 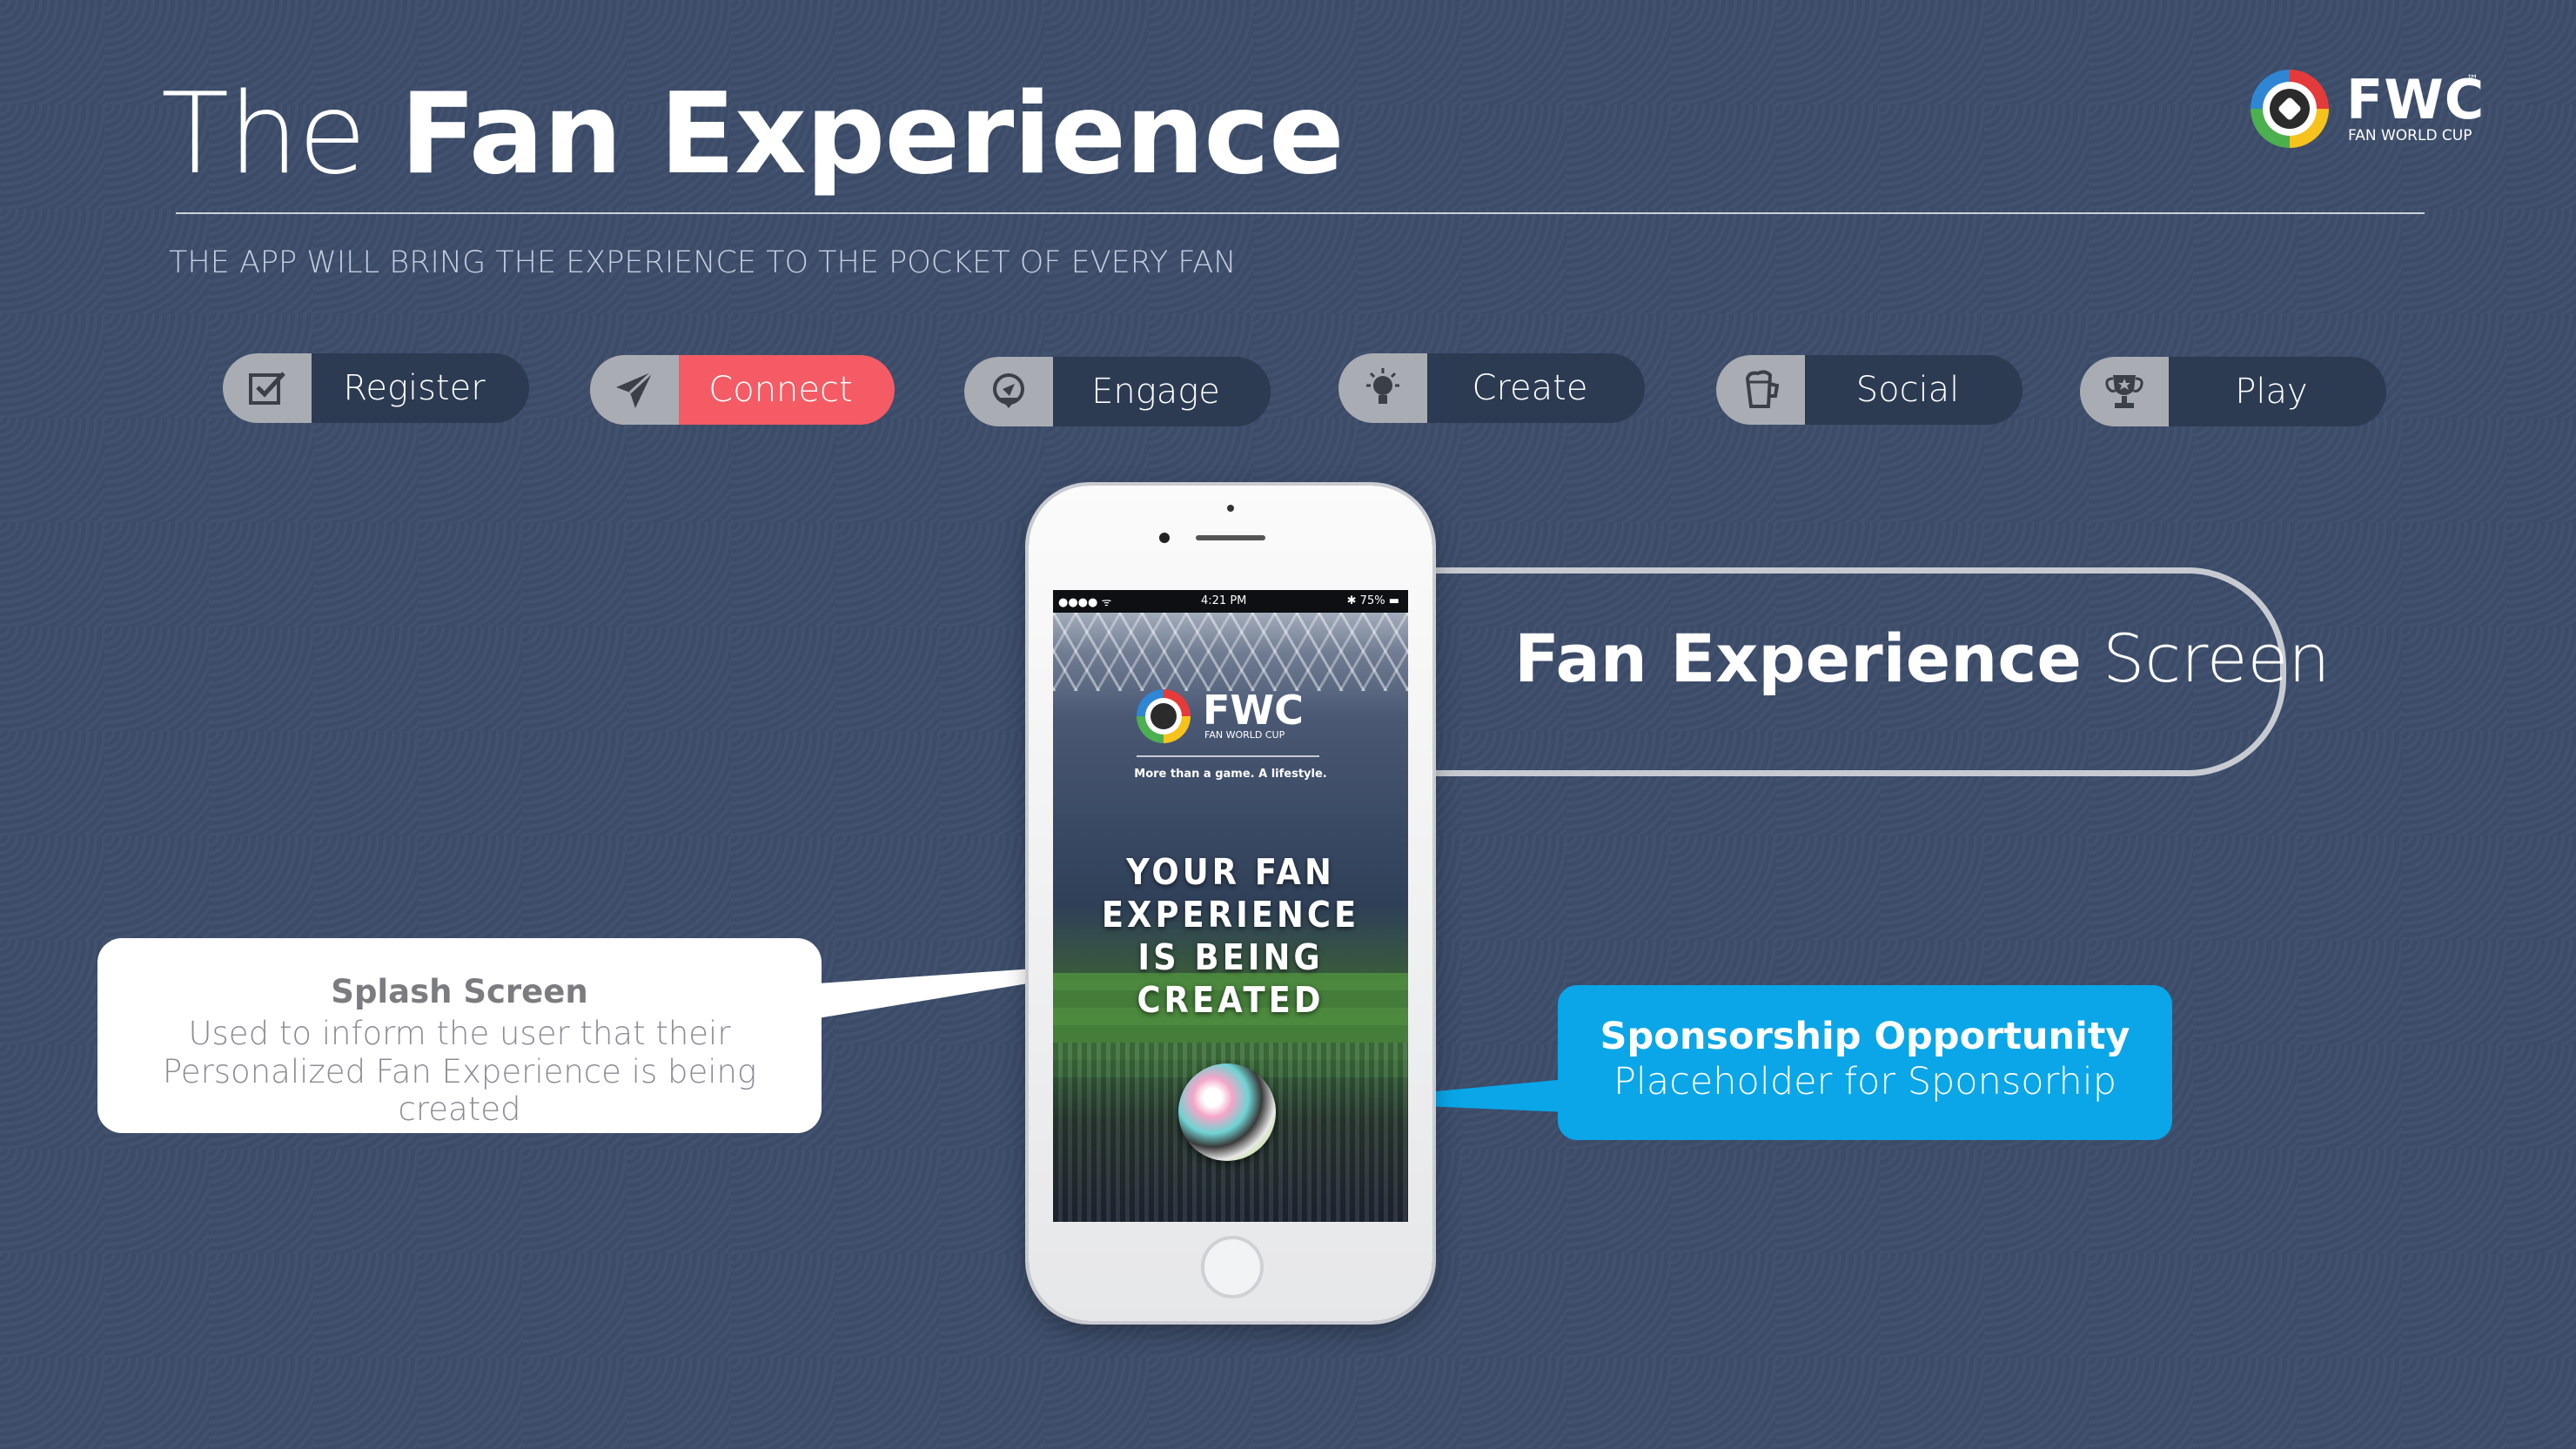 I want to click on headline-line: EXPERIENCE, so click(x=1230, y=915).